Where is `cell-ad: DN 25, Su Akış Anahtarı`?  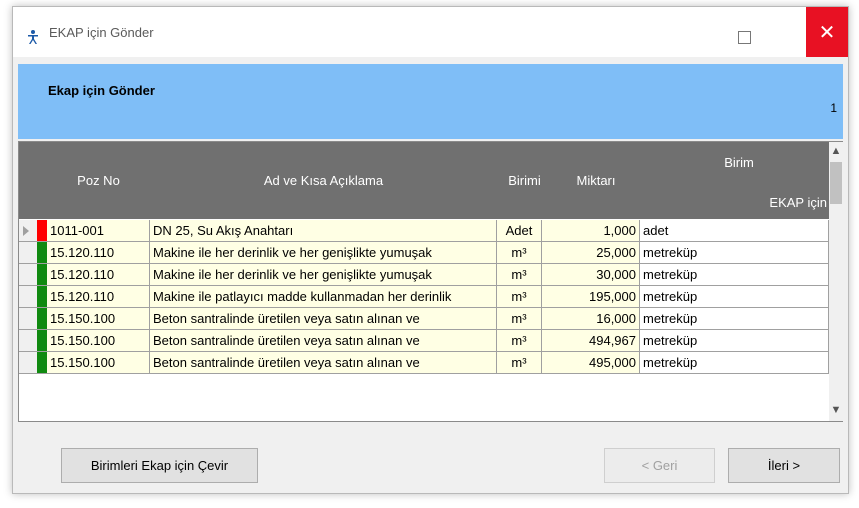
cell-ad: DN 25, Su Akış Anahtarı is located at coordinates (323, 231).